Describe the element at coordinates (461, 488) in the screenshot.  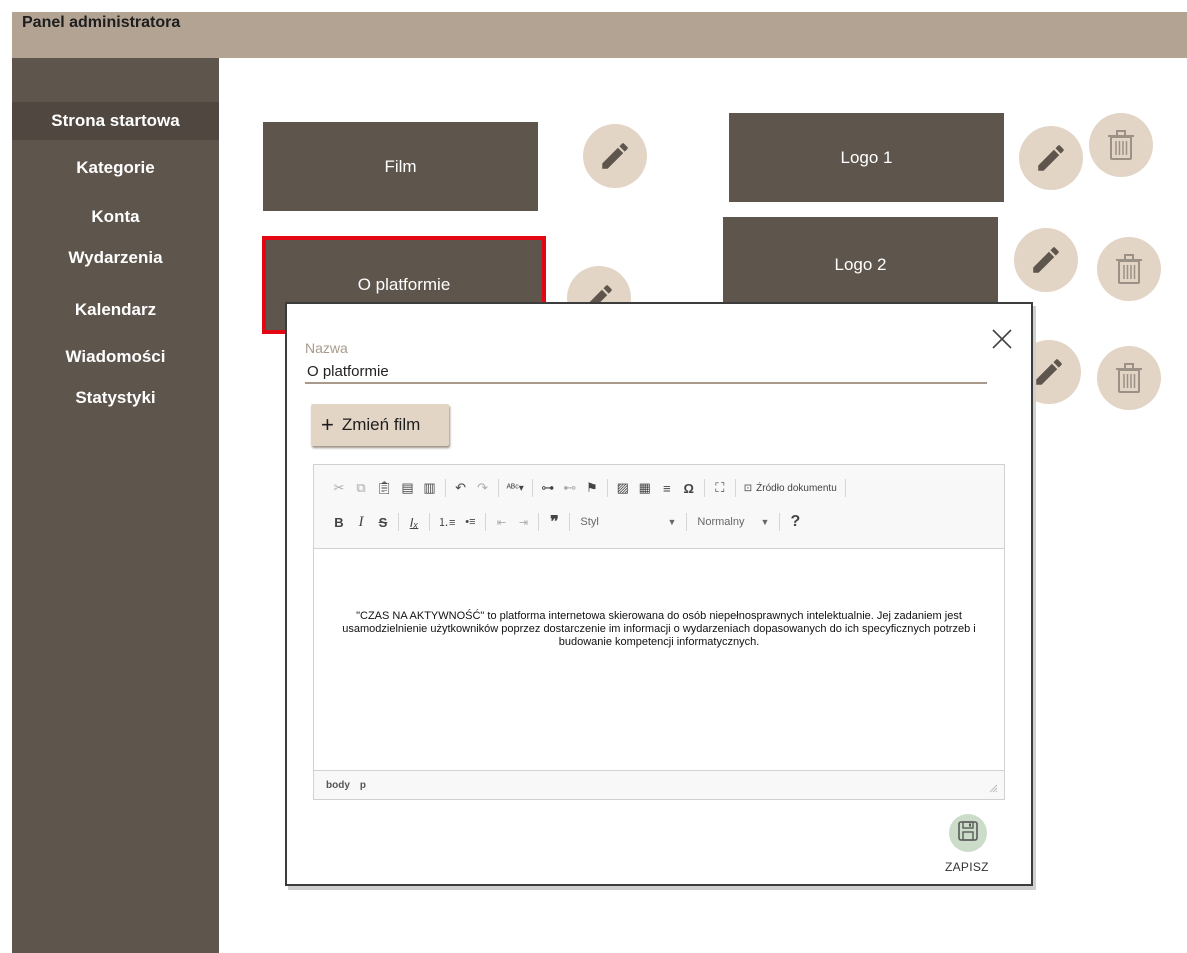
I see `undo-icon: ↶` at that location.